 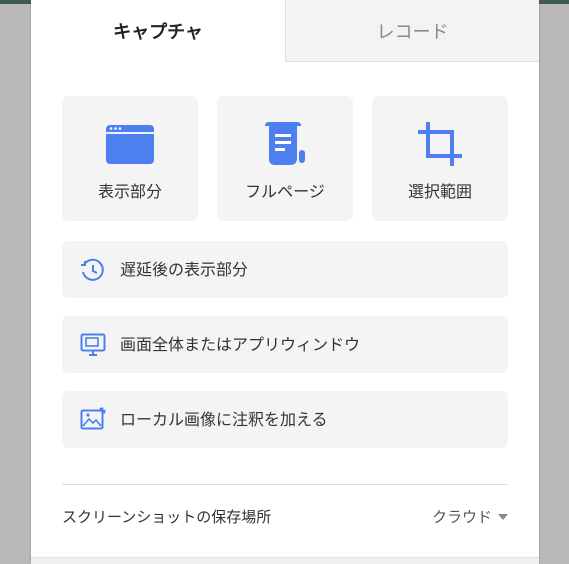 What do you see at coordinates (285, 560) in the screenshot?
I see `popup-bottom-strip` at bounding box center [285, 560].